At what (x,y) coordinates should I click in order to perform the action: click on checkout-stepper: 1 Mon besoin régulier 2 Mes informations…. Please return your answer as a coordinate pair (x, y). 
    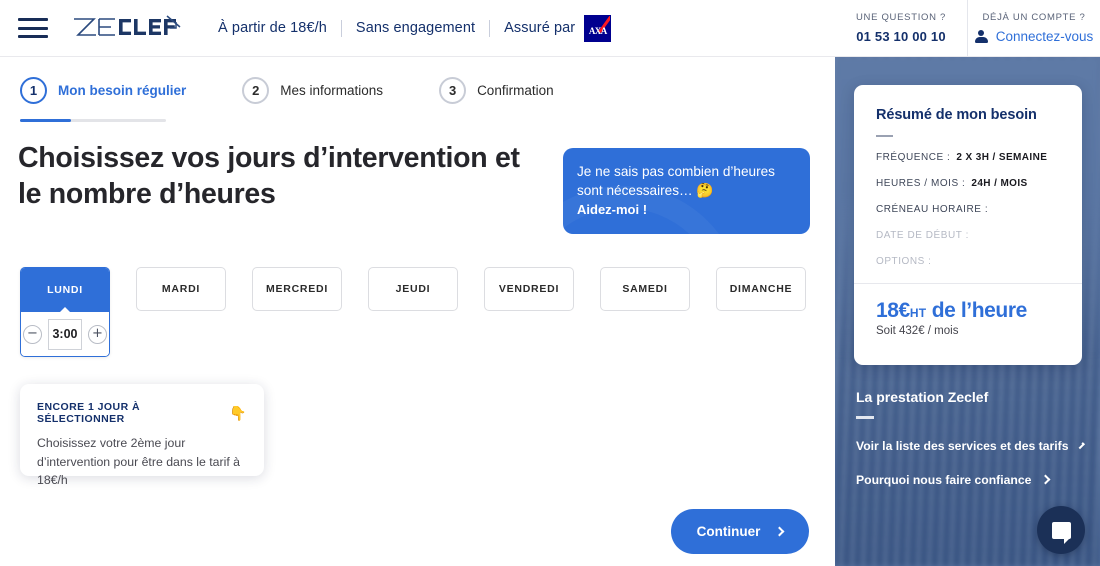
    Looking at the image, I should click on (287, 90).